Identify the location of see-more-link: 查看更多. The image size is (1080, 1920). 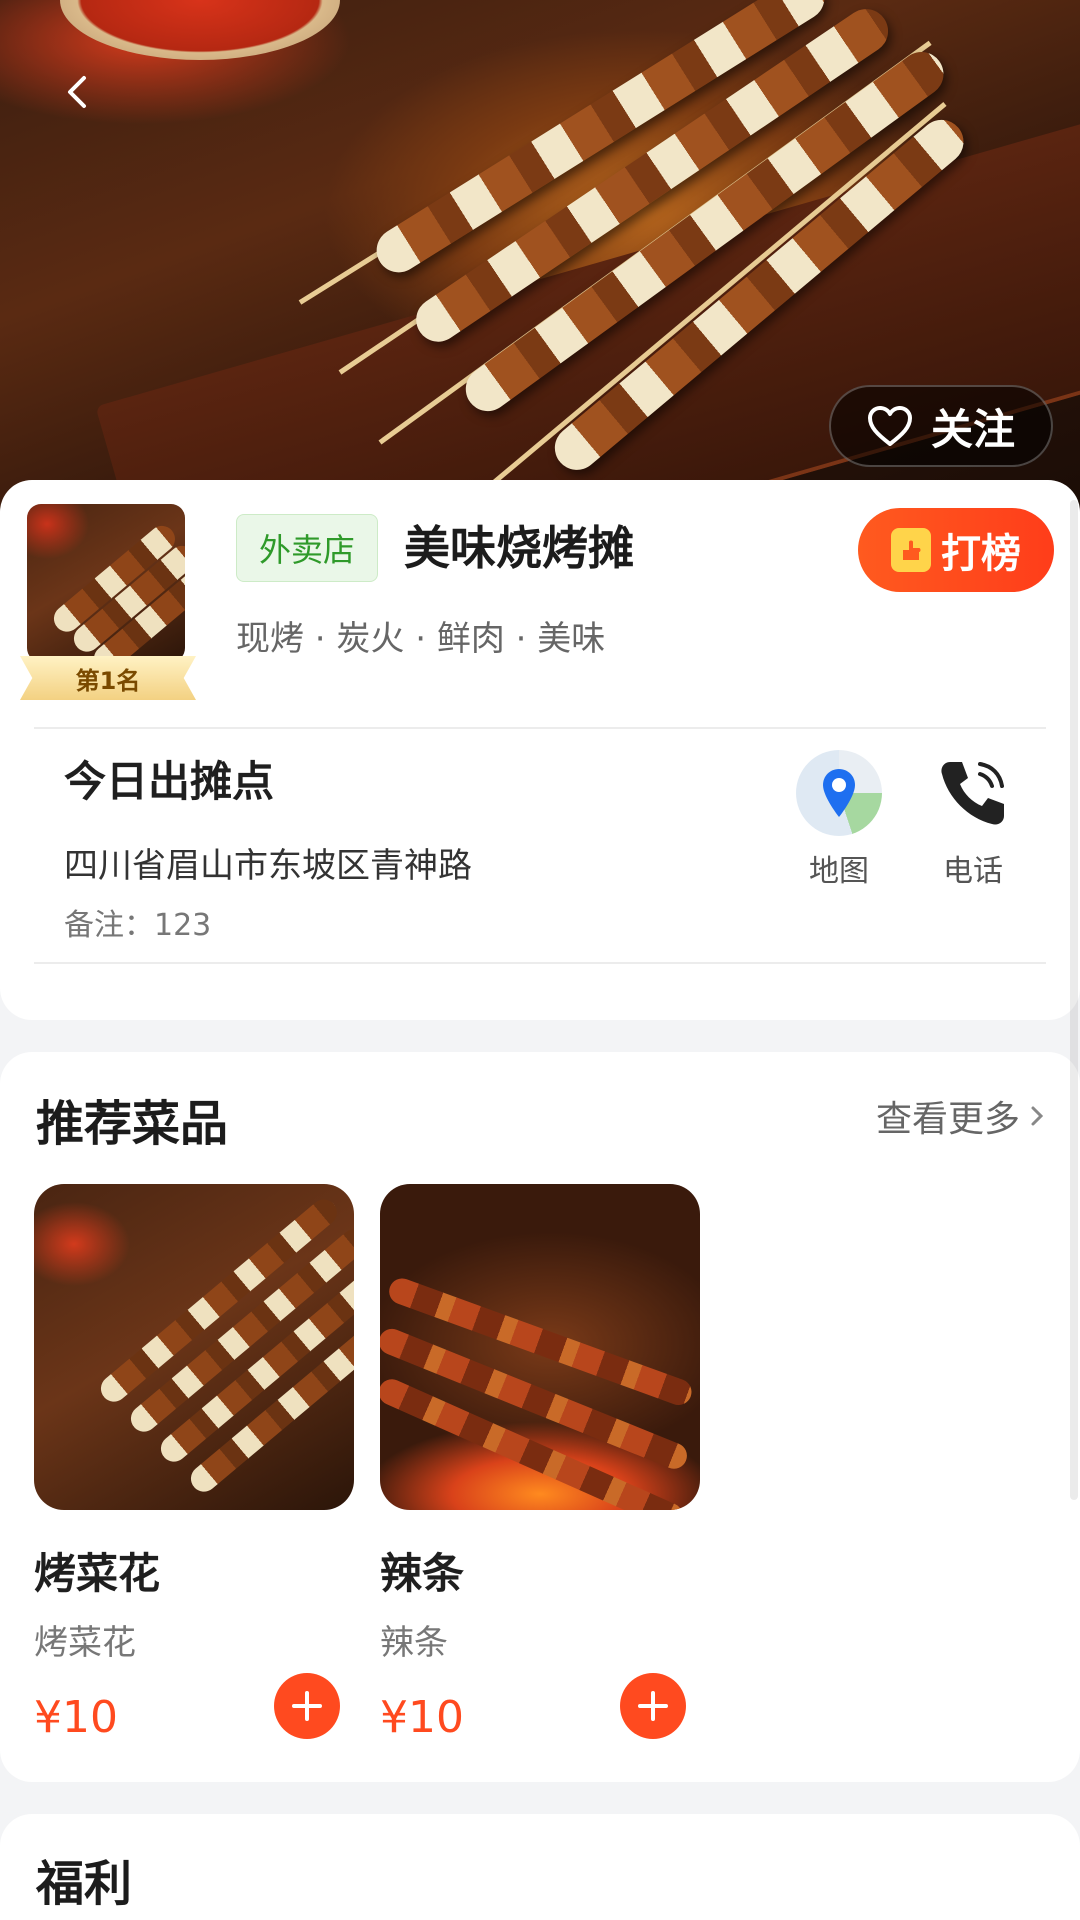
(960, 1116).